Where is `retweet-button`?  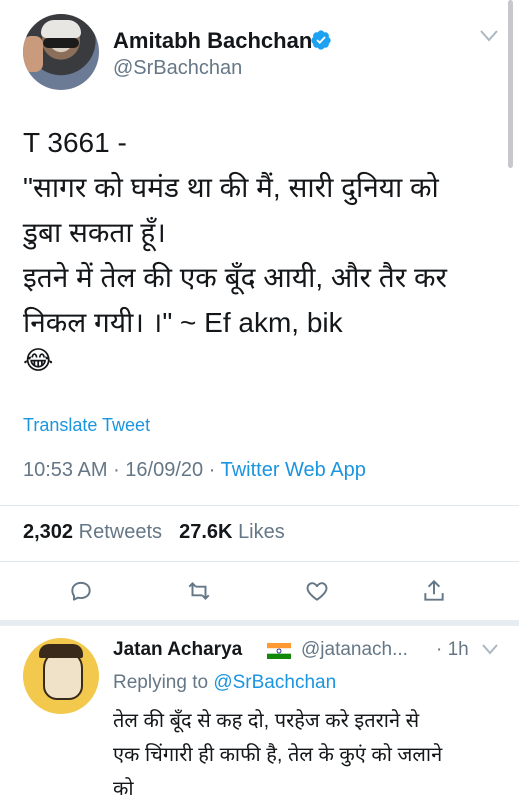
retweet-button is located at coordinates (199, 591).